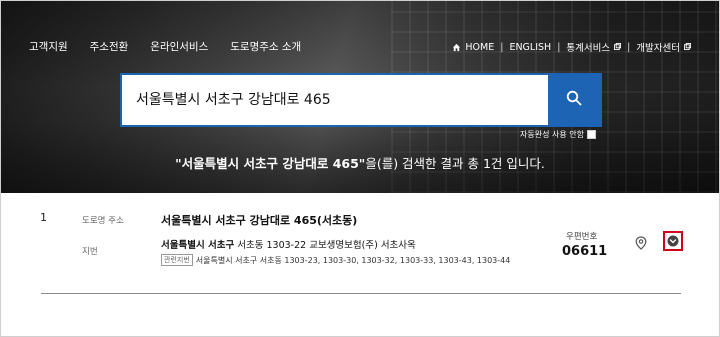 The width and height of the screenshot is (720, 337). Describe the element at coordinates (177, 260) in the screenshot. I see `related-jibun-badge: 관련지번` at that location.